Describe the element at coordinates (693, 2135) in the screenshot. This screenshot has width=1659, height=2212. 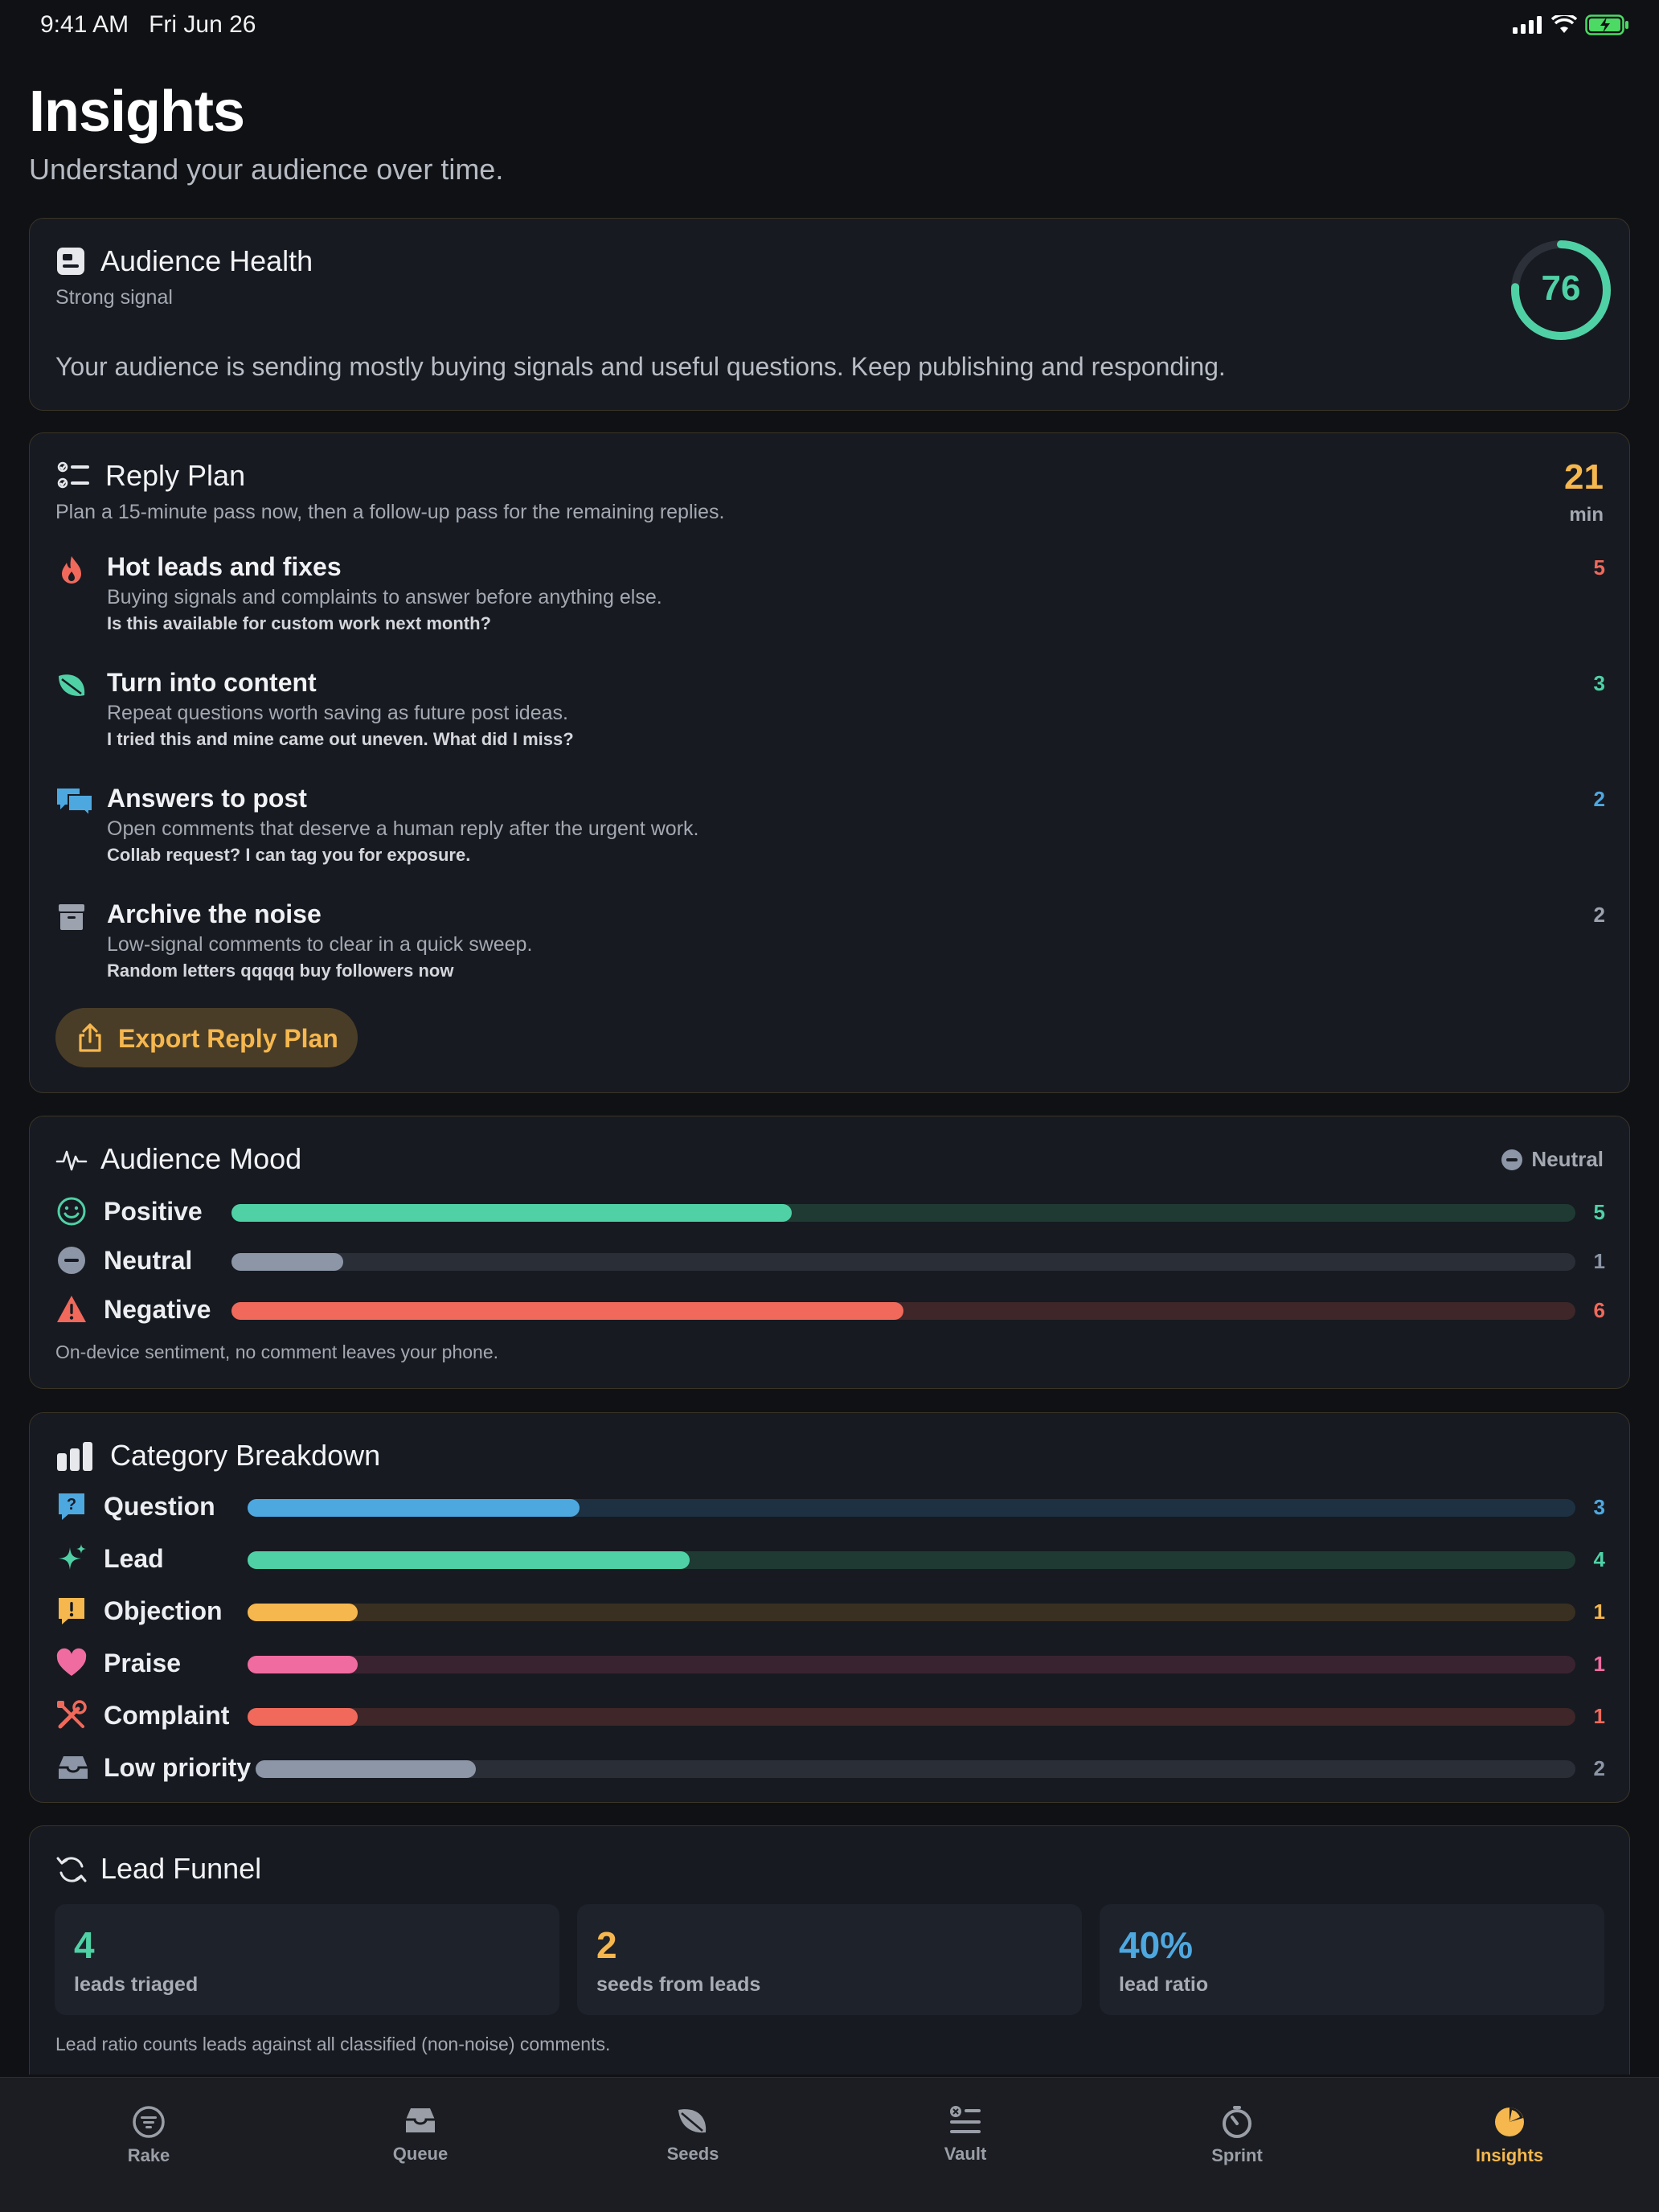
I see `tab-seeds: Seeds` at that location.